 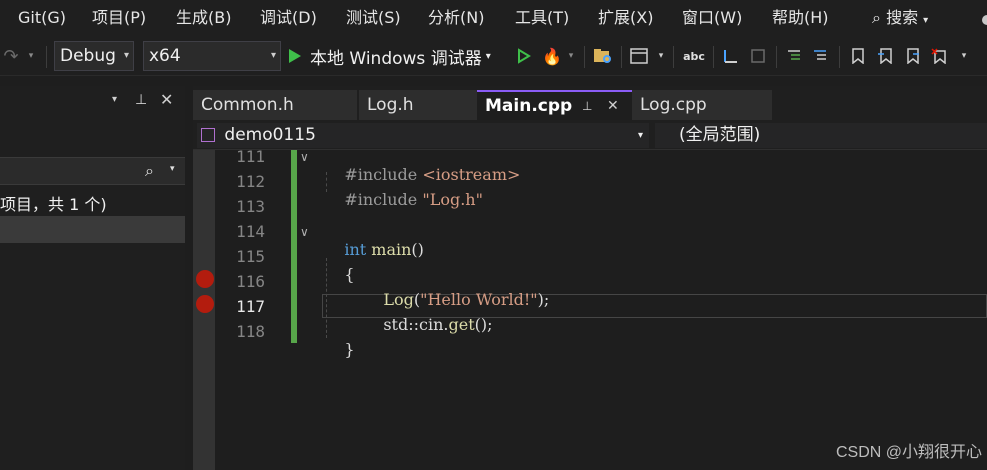 I want to click on avatar, so click(x=984, y=20).